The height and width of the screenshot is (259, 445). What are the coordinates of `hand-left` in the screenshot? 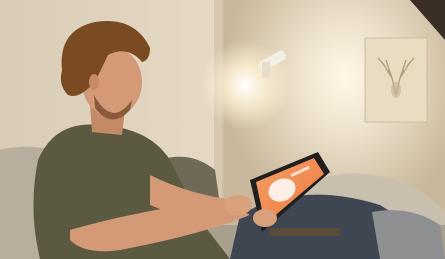 It's located at (265, 218).